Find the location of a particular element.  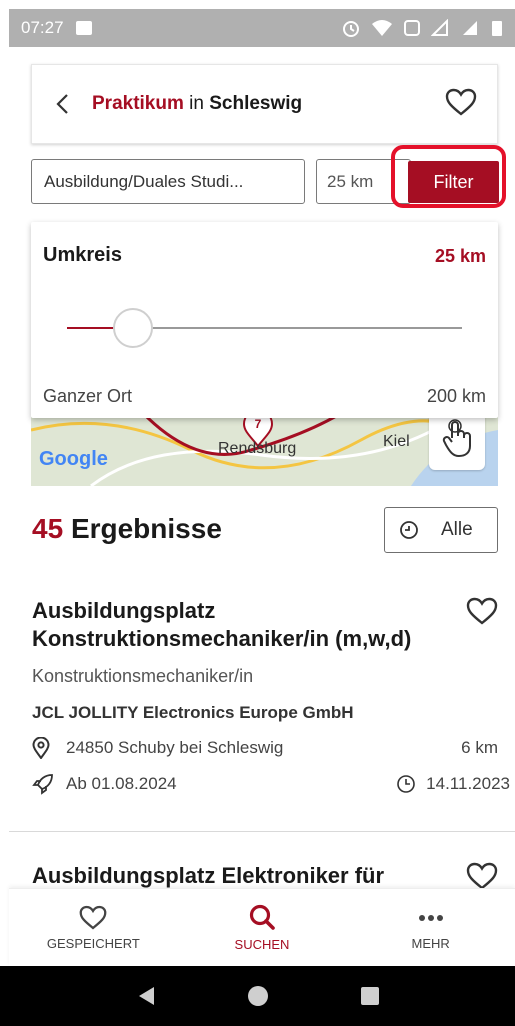

signal-icon is located at coordinates (439, 27).